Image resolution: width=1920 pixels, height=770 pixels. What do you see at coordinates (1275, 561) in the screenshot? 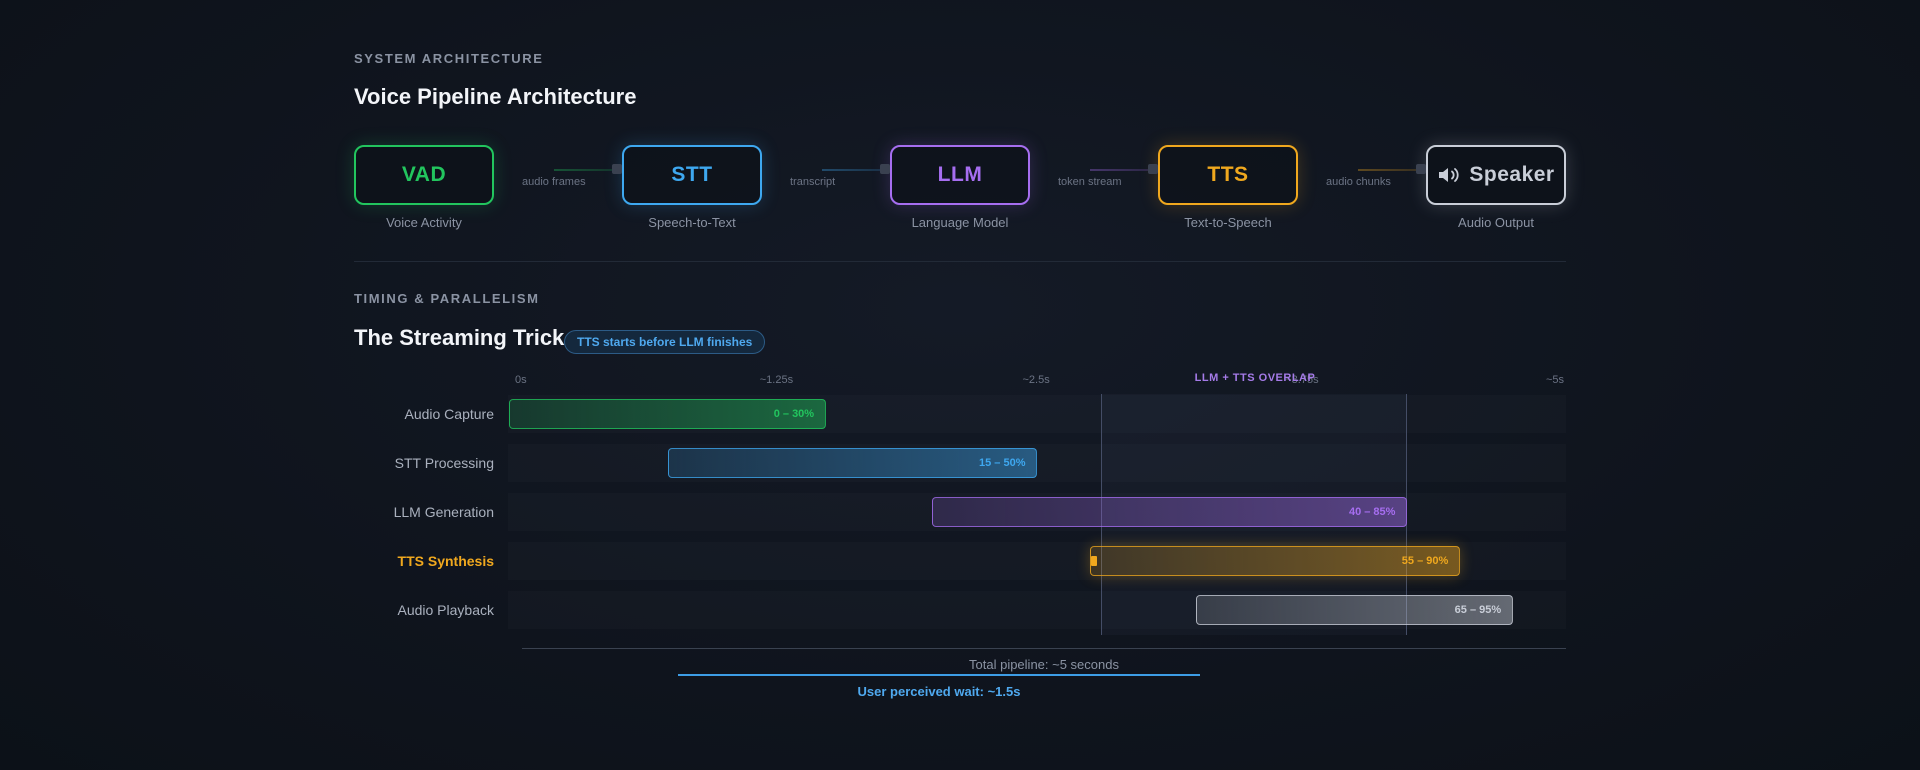
I see `timeline-bar: 55 – 90%` at bounding box center [1275, 561].